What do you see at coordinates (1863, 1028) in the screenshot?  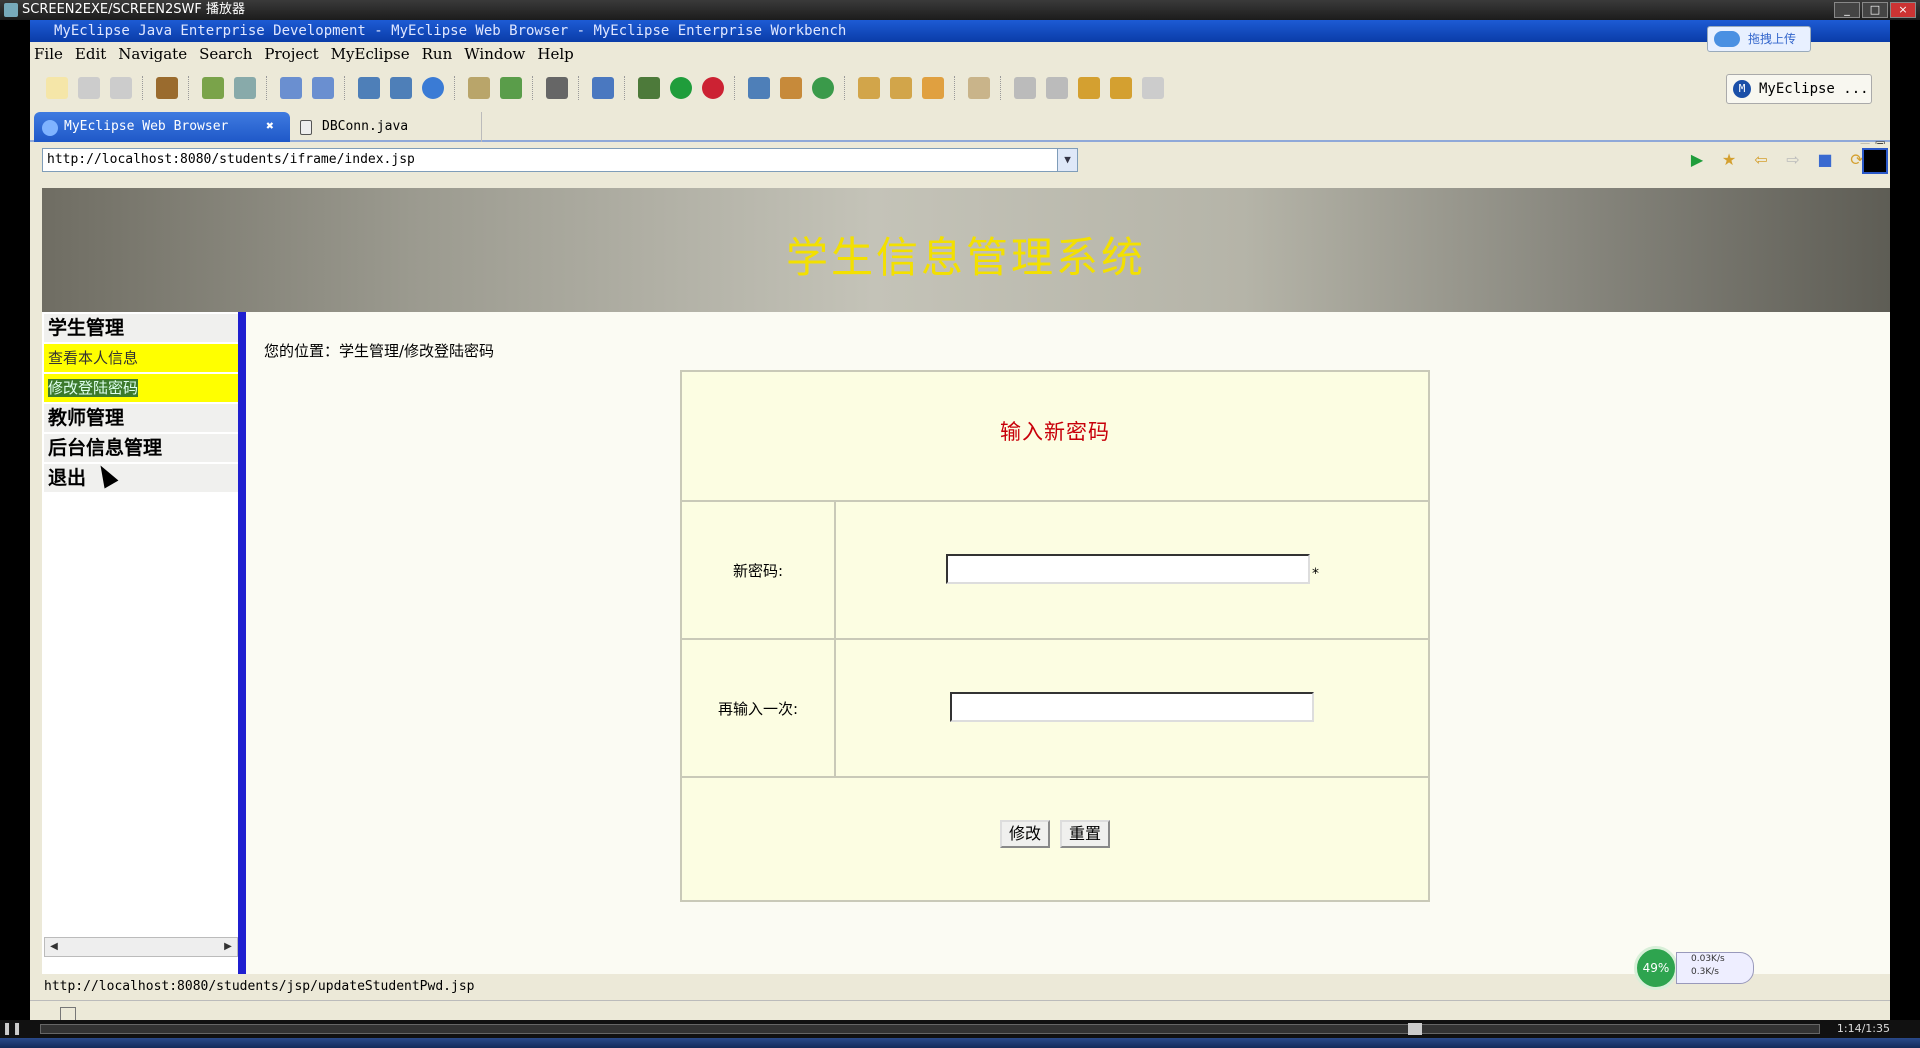 I see `playback-time: 1:14/1:35` at bounding box center [1863, 1028].